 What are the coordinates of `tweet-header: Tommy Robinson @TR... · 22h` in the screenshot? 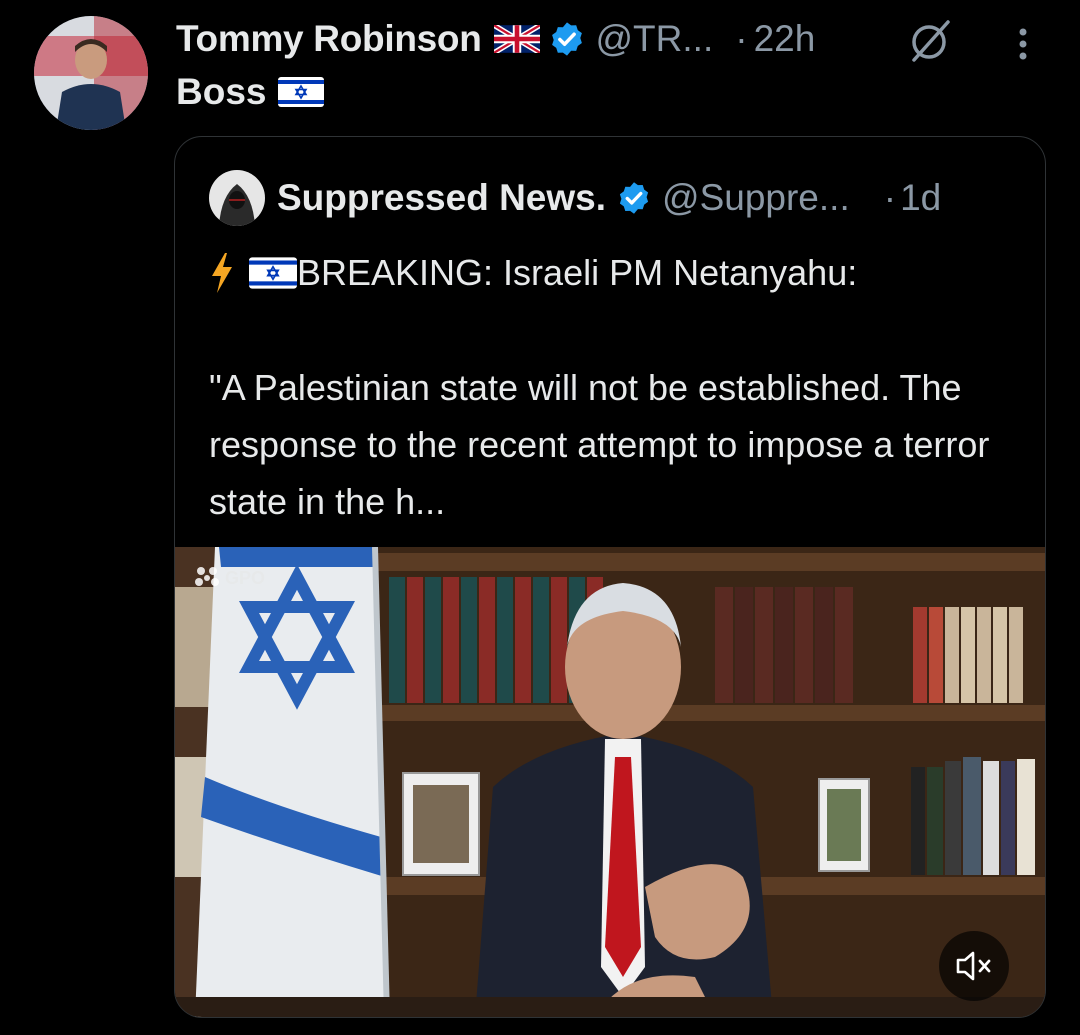 It's located at (495, 39).